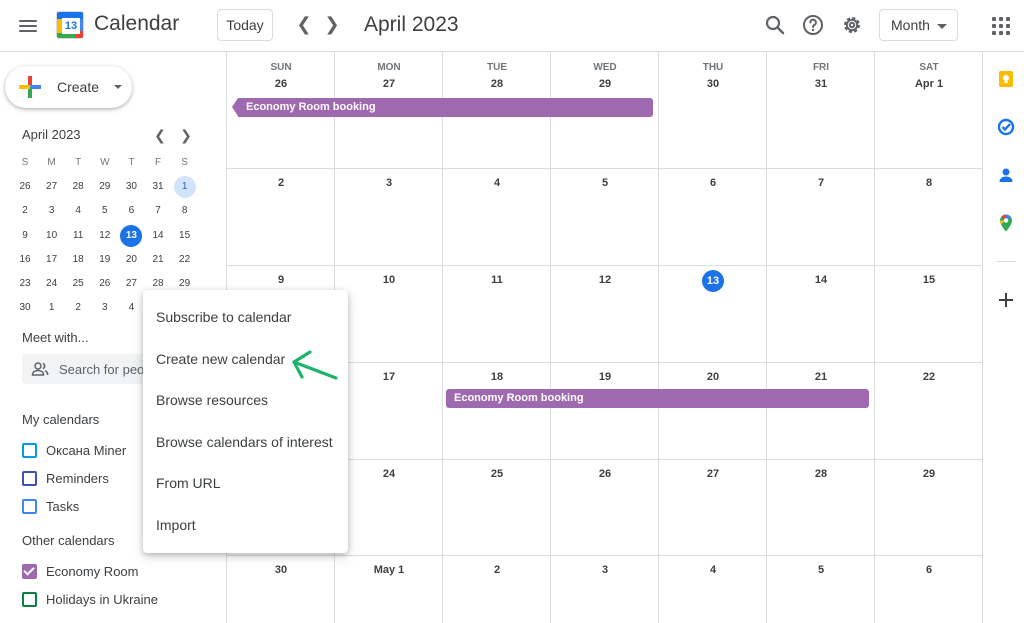  What do you see at coordinates (29, 571) in the screenshot?
I see `checked-checkbox-icon` at bounding box center [29, 571].